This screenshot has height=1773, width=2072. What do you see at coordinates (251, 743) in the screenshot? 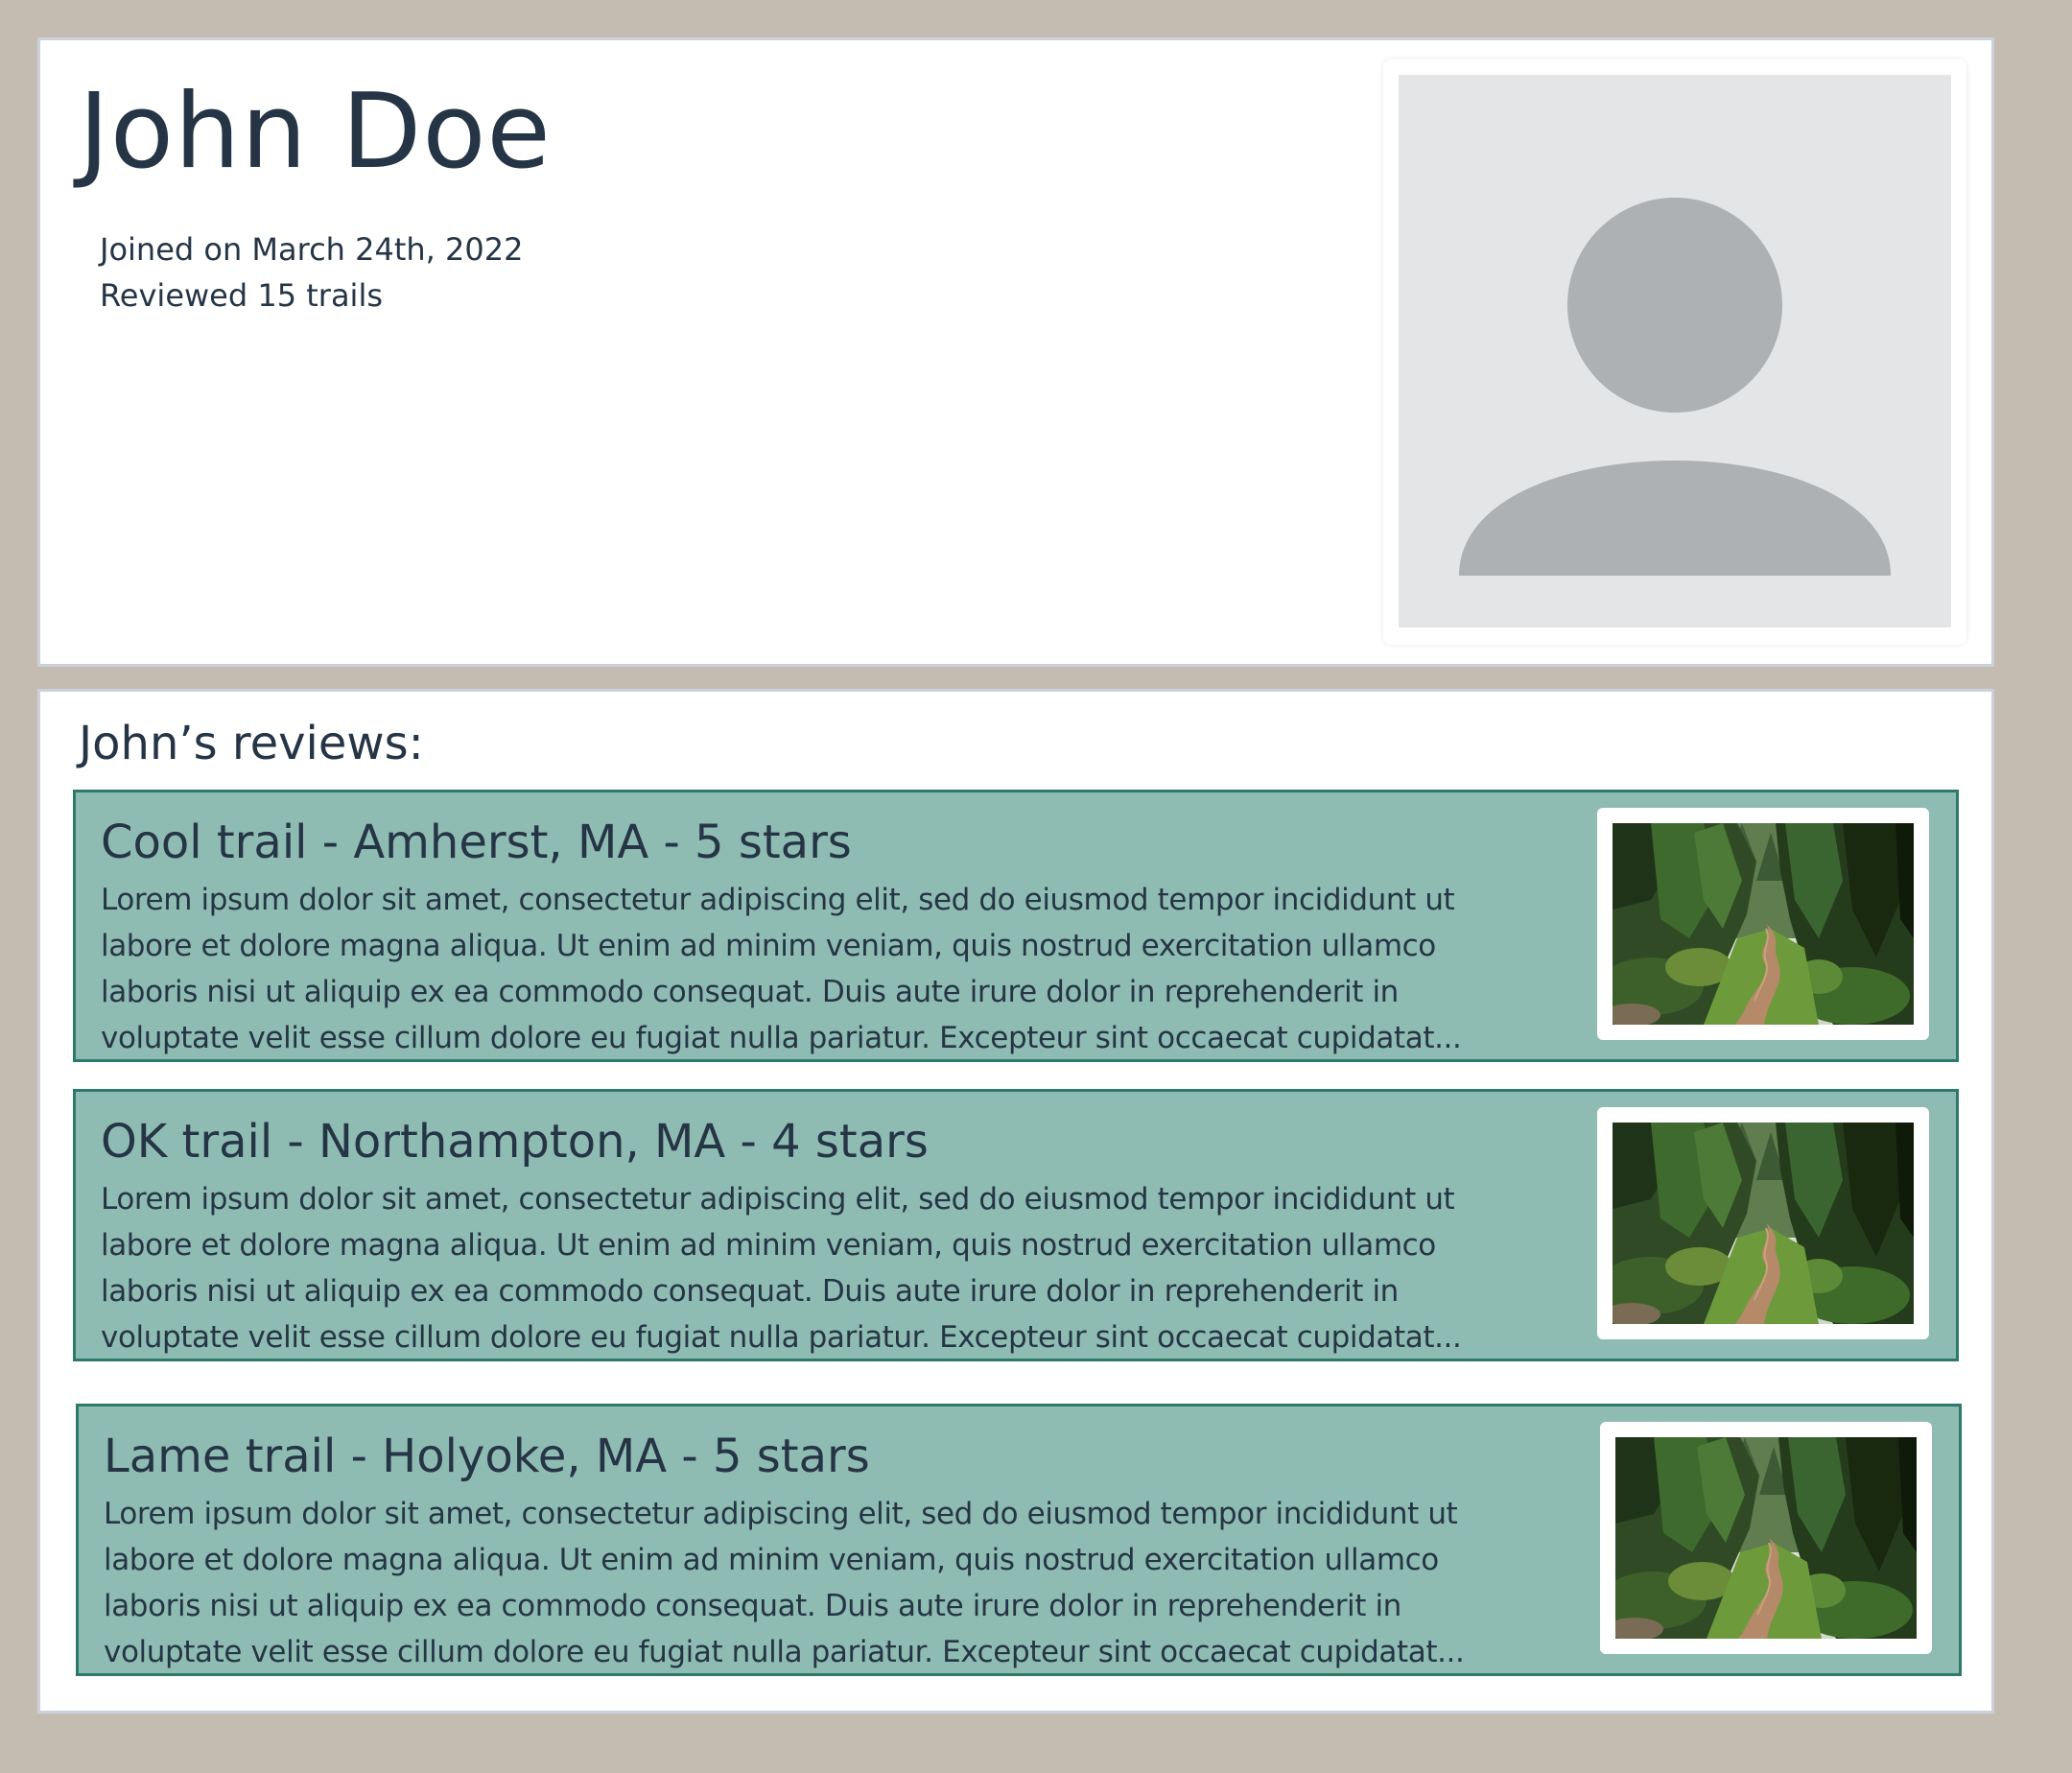
I see `reviews-heading: John’s reviews:` at bounding box center [251, 743].